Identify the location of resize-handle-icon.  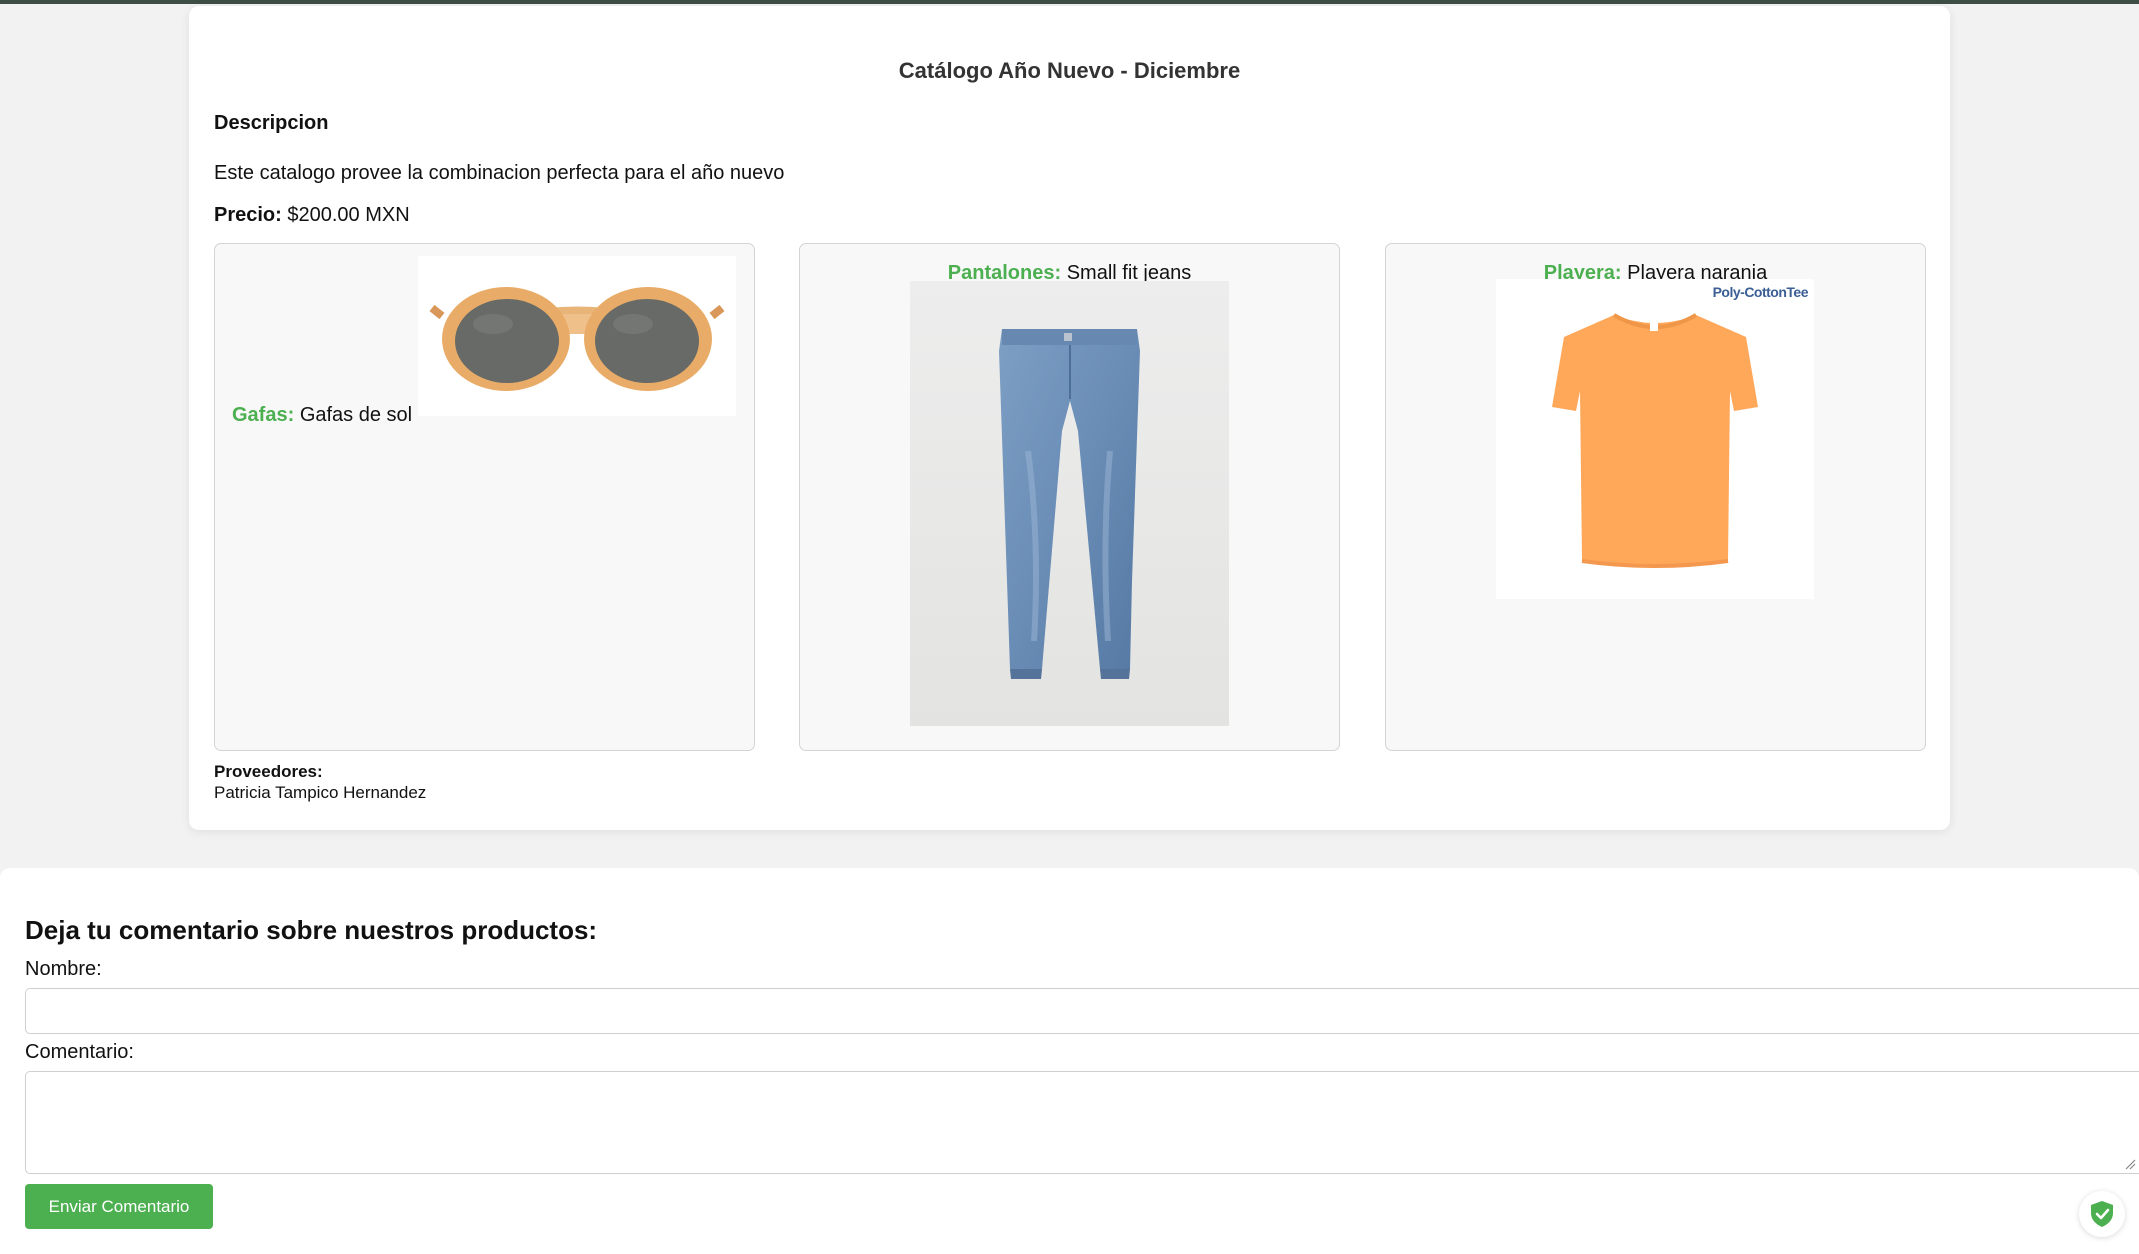
(2130, 1164).